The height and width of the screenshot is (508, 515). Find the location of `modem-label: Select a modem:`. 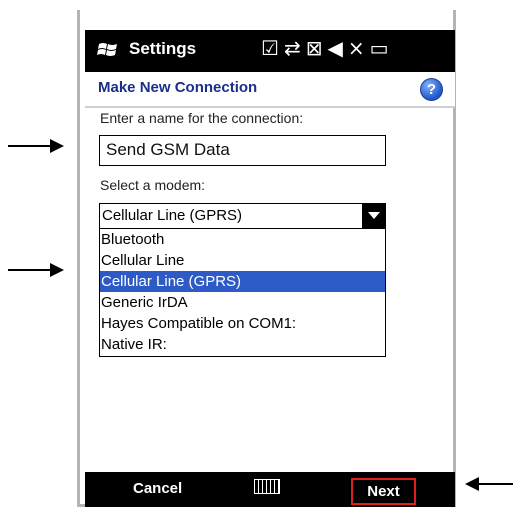

modem-label: Select a modem: is located at coordinates (153, 185).